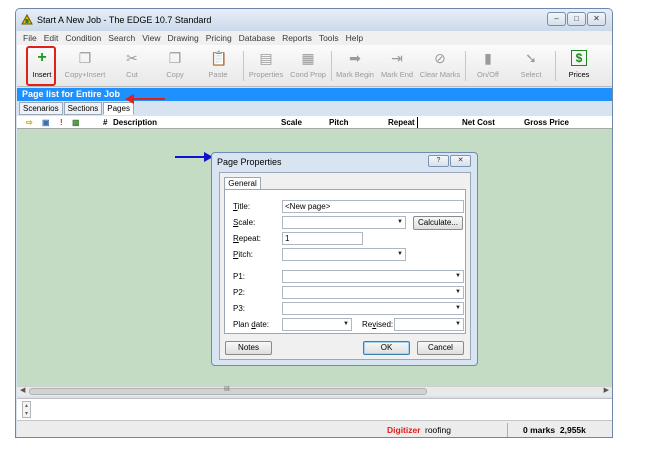  I want to click on tab-scenarios: Scenarios, so click(41, 108).